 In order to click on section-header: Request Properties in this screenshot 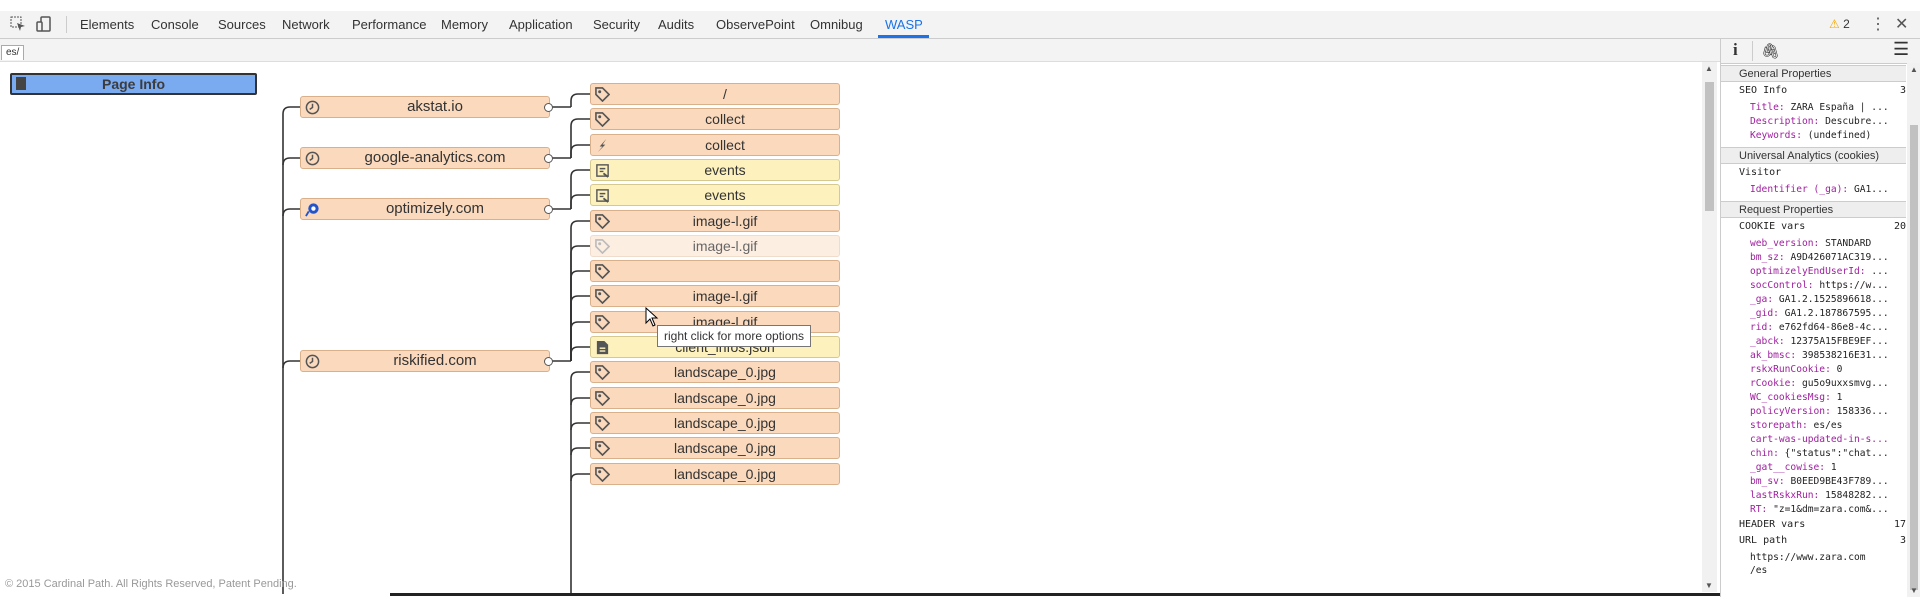, I will do `click(1813, 209)`.